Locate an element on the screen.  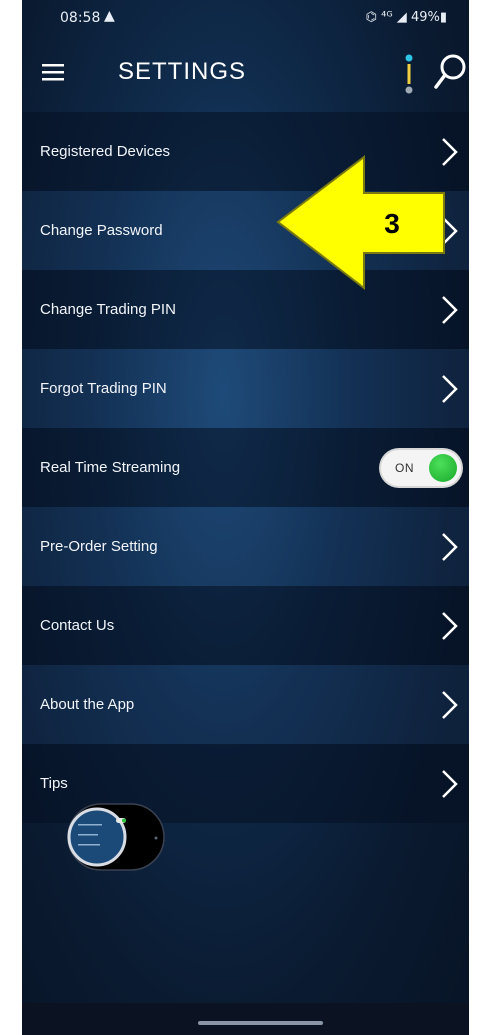
home-gesture-handle is located at coordinates (260, 1023).